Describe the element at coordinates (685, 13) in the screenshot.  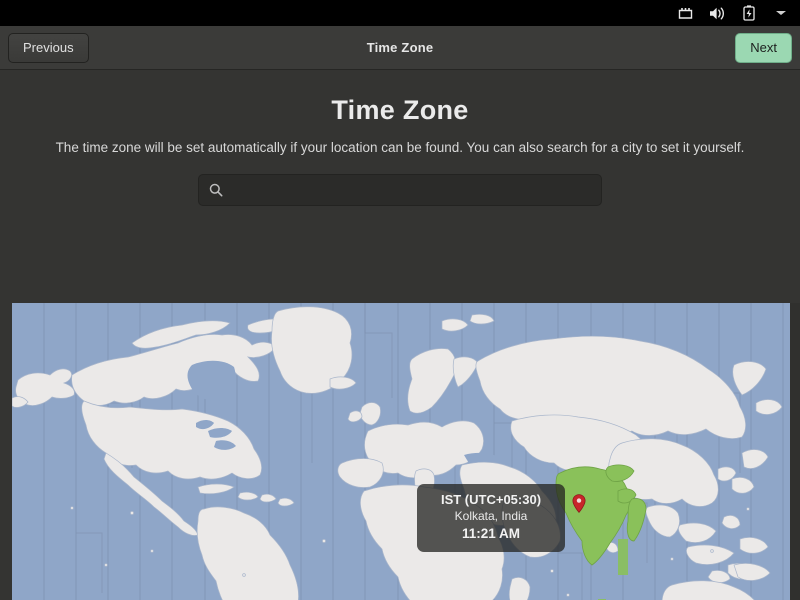
I see `network-wired-icon` at that location.